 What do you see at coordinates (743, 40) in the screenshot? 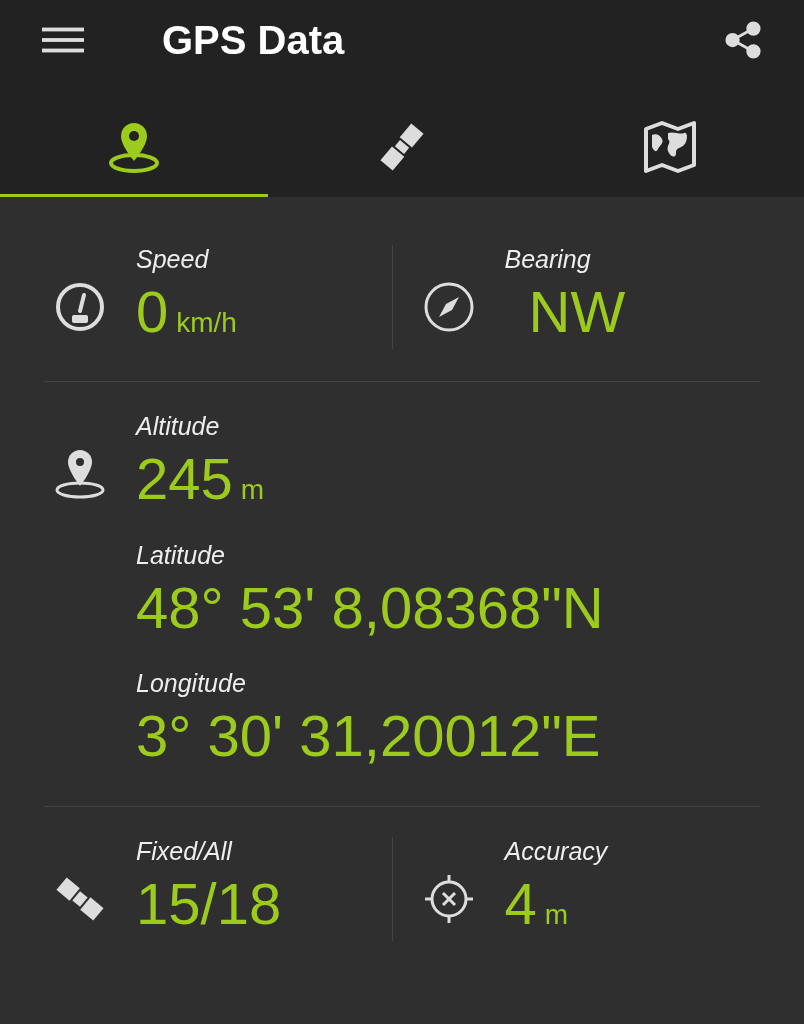
I see `share-icon` at bounding box center [743, 40].